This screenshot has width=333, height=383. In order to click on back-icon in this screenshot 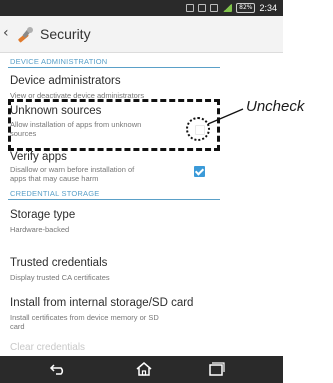, I will do `click(58, 369)`.